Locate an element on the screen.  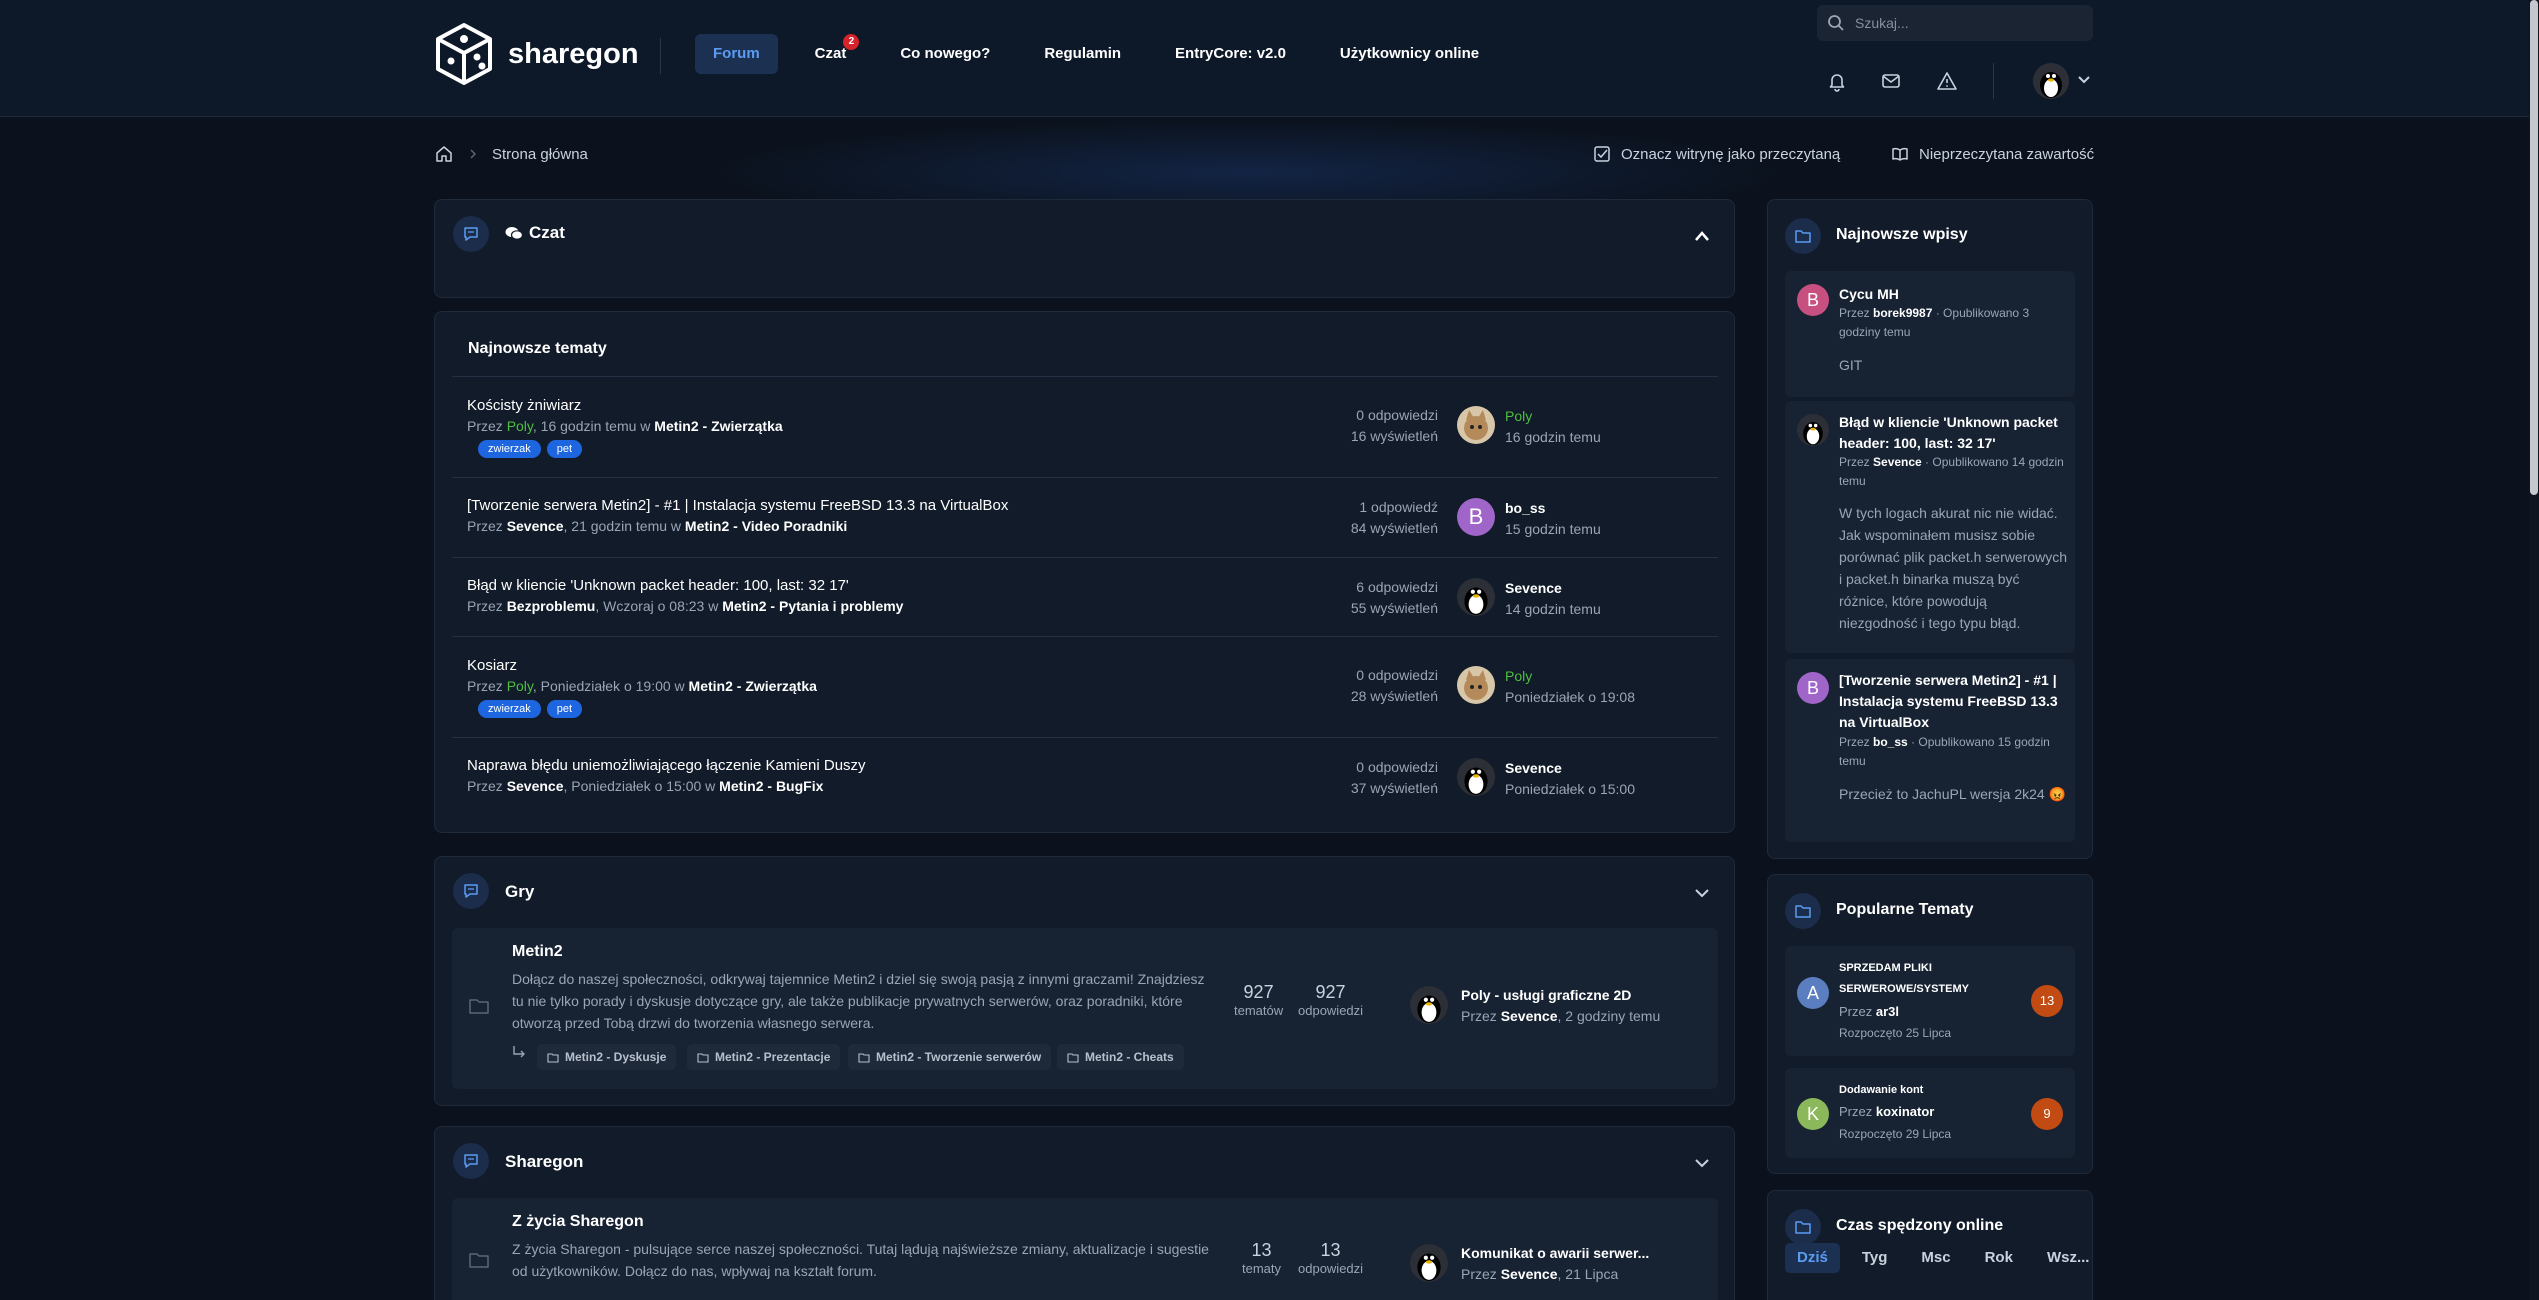
alert-icon is located at coordinates (1947, 81).